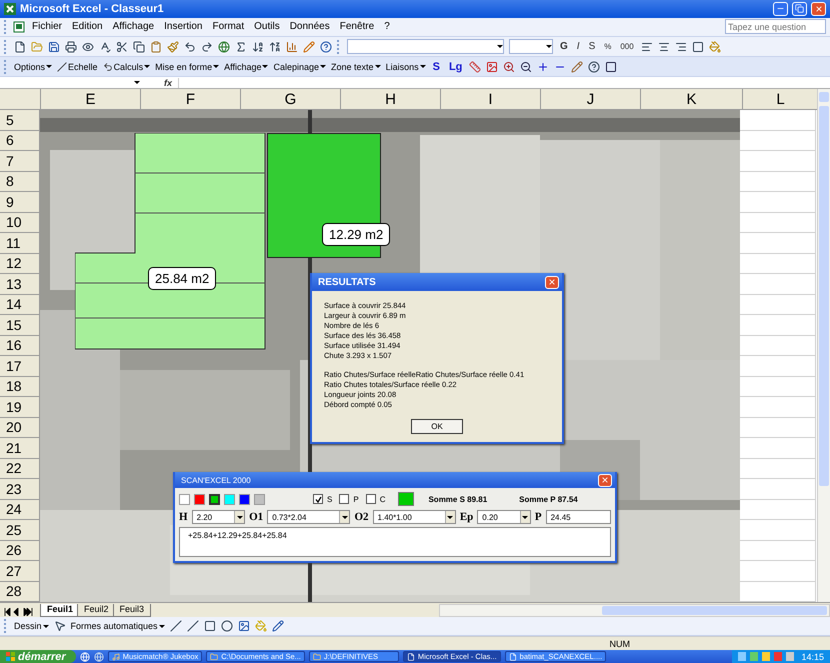 The image size is (830, 663). What do you see at coordinates (31, 626) in the screenshot?
I see `toolbar-menu: Dessin` at bounding box center [31, 626].